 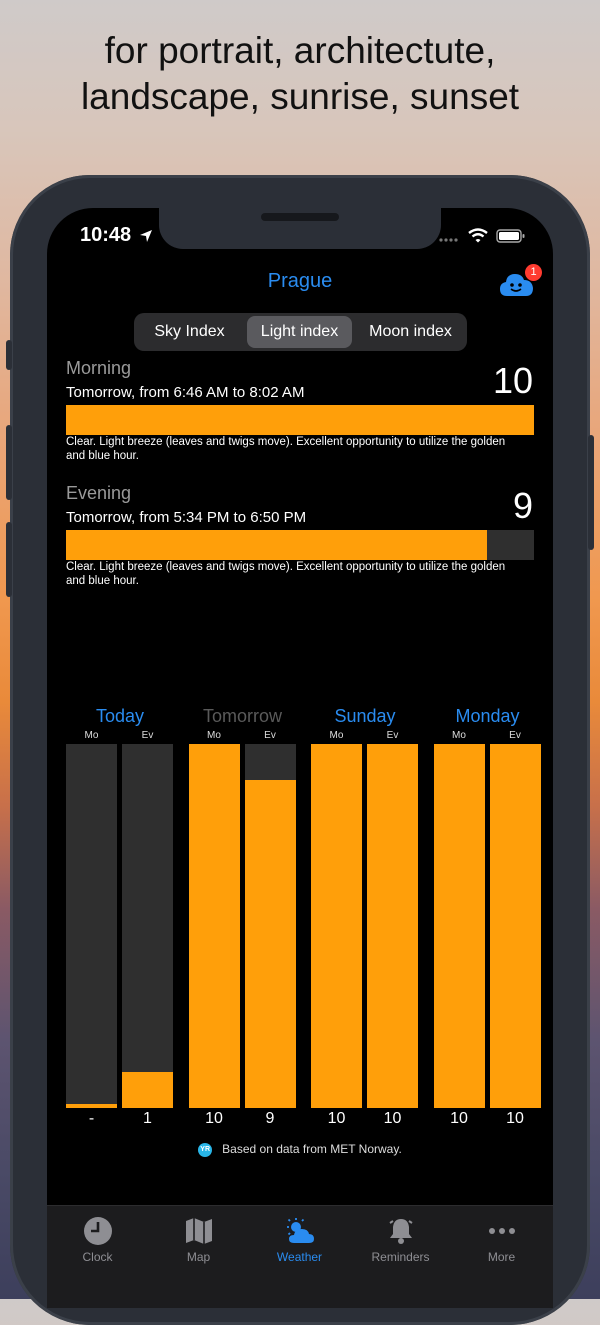 I want to click on morning-index-bar, so click(x=300, y=420).